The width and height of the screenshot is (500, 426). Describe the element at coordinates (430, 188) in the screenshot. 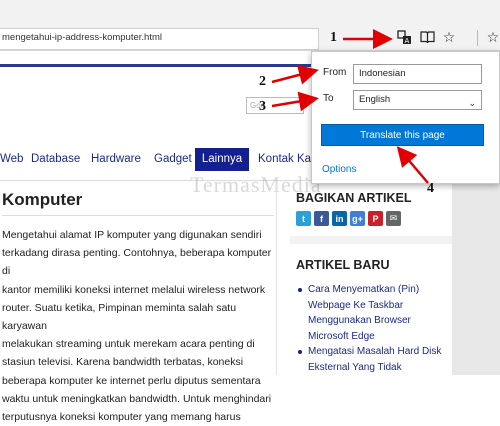

I see `annotation-4: 4` at that location.